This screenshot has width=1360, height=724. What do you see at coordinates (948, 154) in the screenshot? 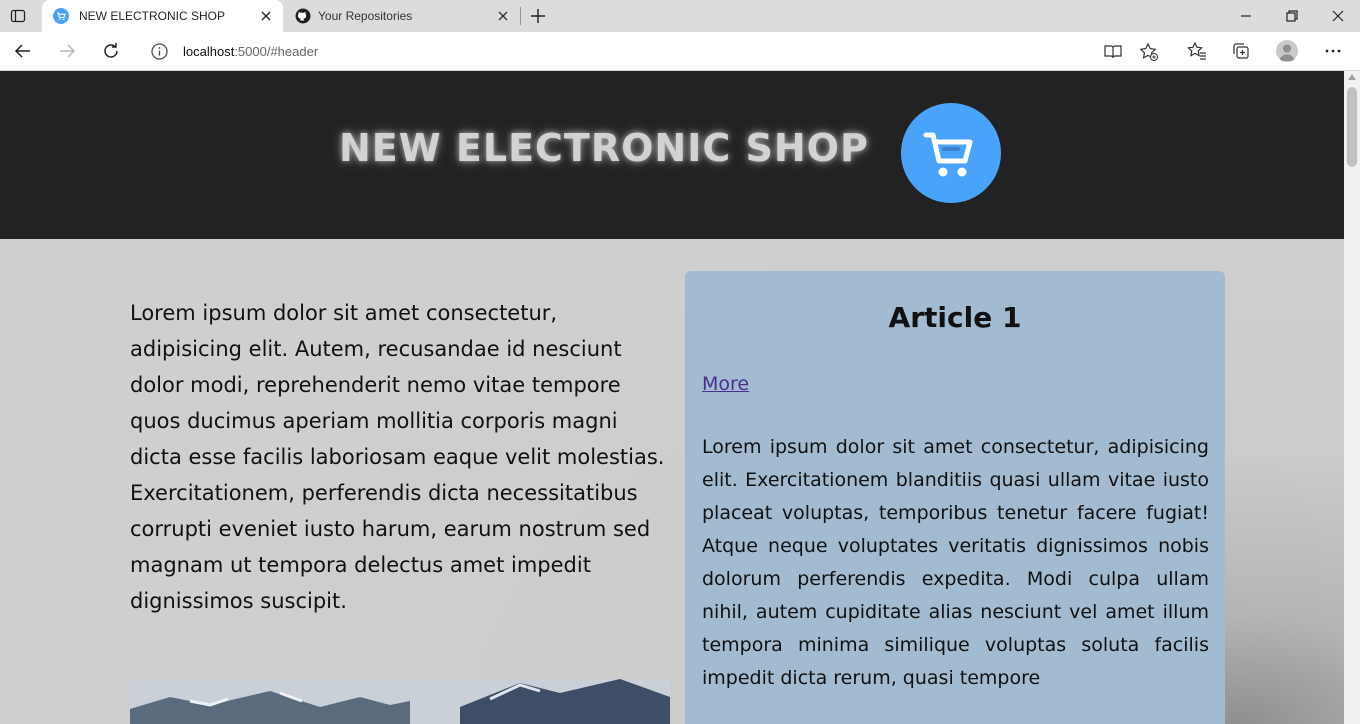
I see `shopping-cart-icon` at bounding box center [948, 154].